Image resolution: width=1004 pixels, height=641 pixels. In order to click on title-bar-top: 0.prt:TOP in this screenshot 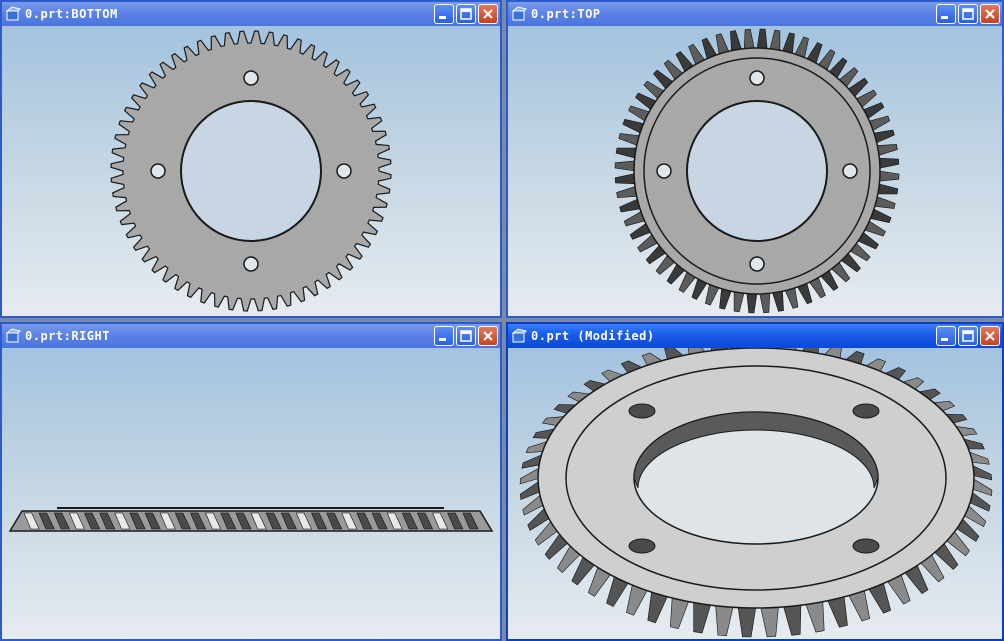, I will do `click(755, 14)`.